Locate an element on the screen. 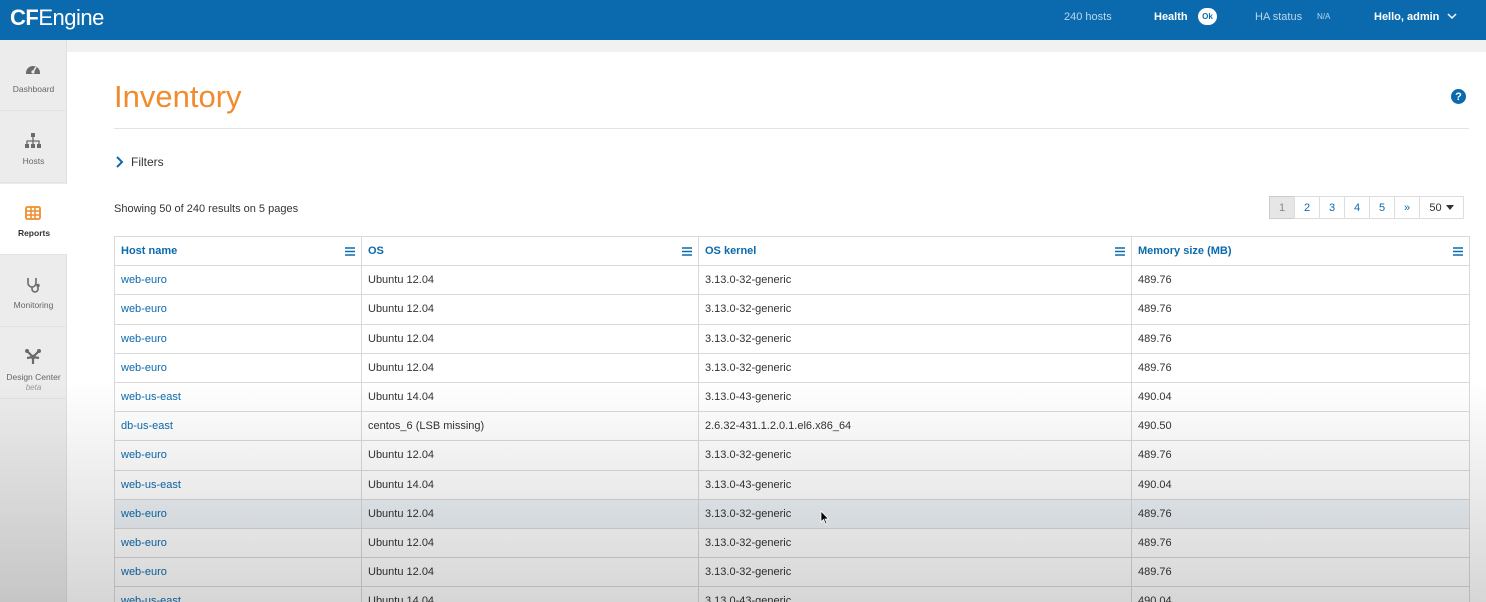  sidebar-item-monitoring: Monitoring is located at coordinates (33, 291).